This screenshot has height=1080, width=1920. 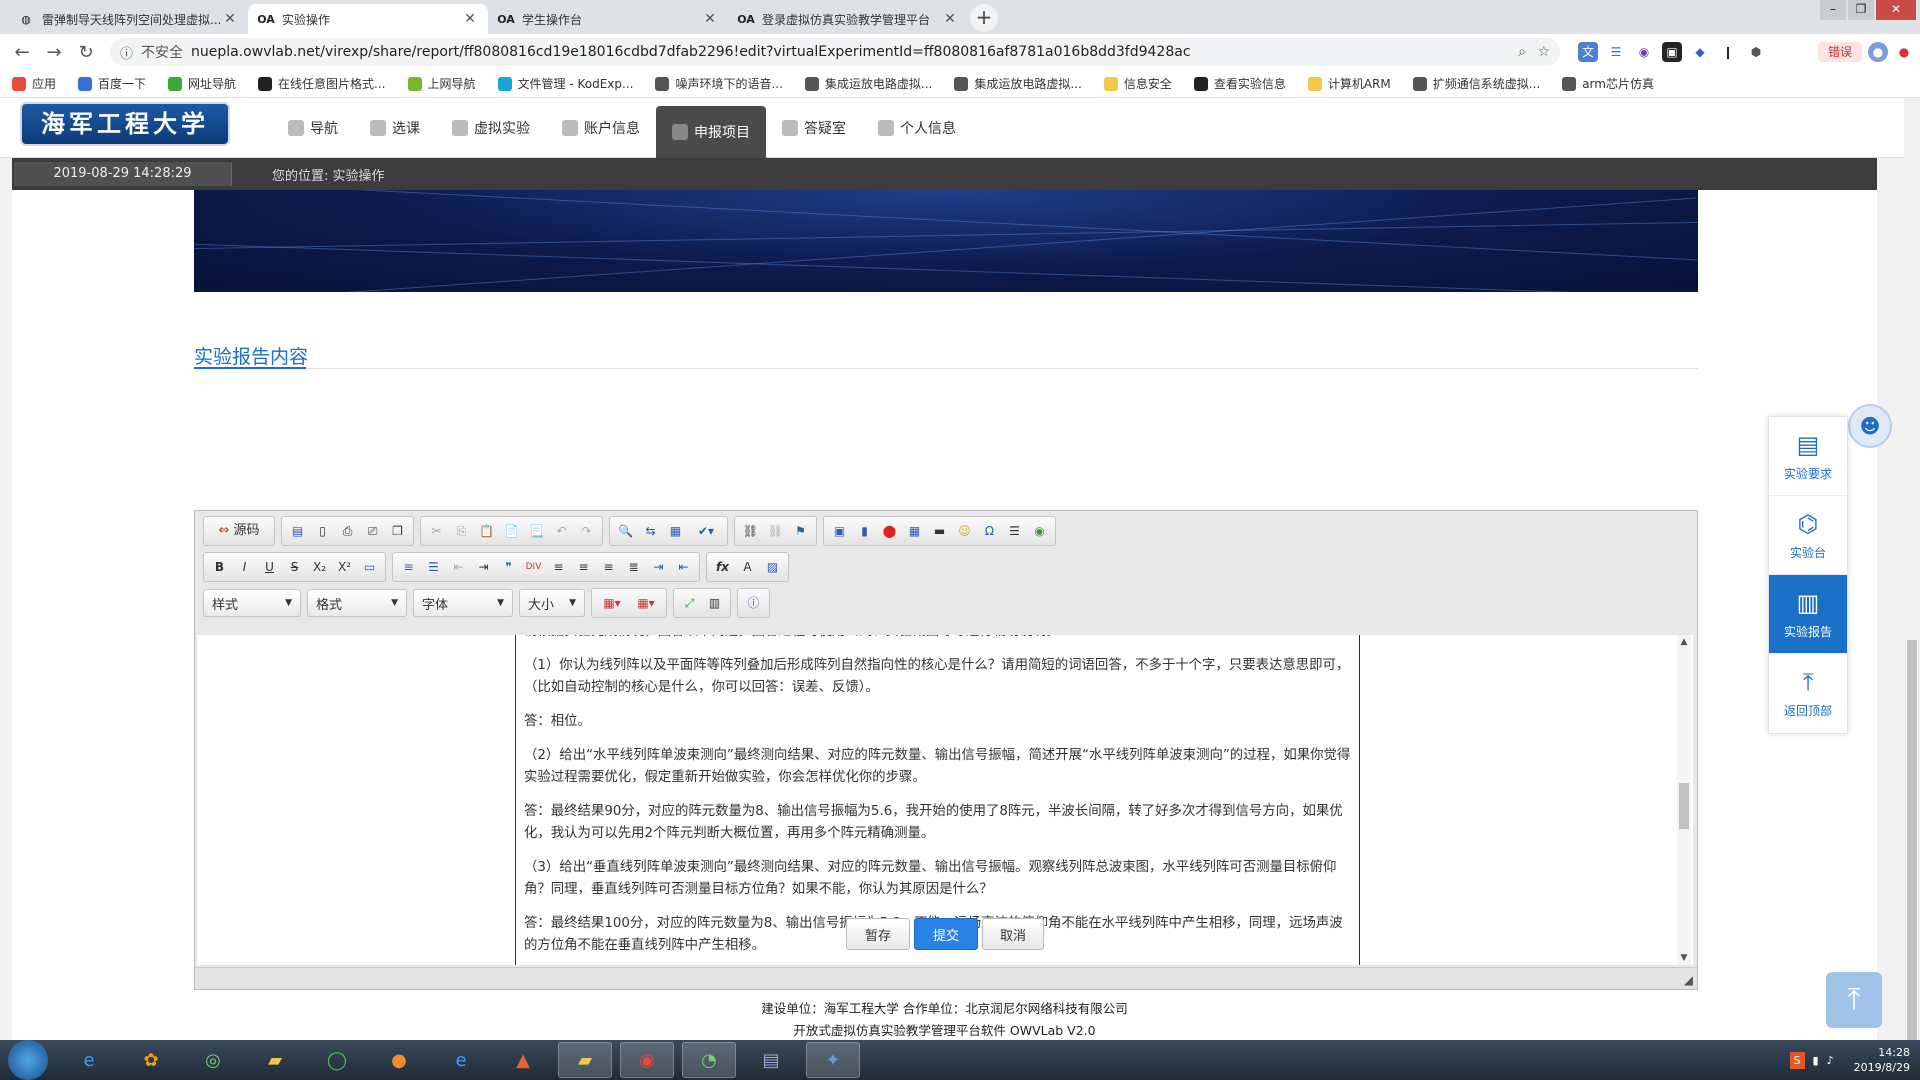 What do you see at coordinates (585, 1060) in the screenshot?
I see `explorer-taskbar-icon: ▰` at bounding box center [585, 1060].